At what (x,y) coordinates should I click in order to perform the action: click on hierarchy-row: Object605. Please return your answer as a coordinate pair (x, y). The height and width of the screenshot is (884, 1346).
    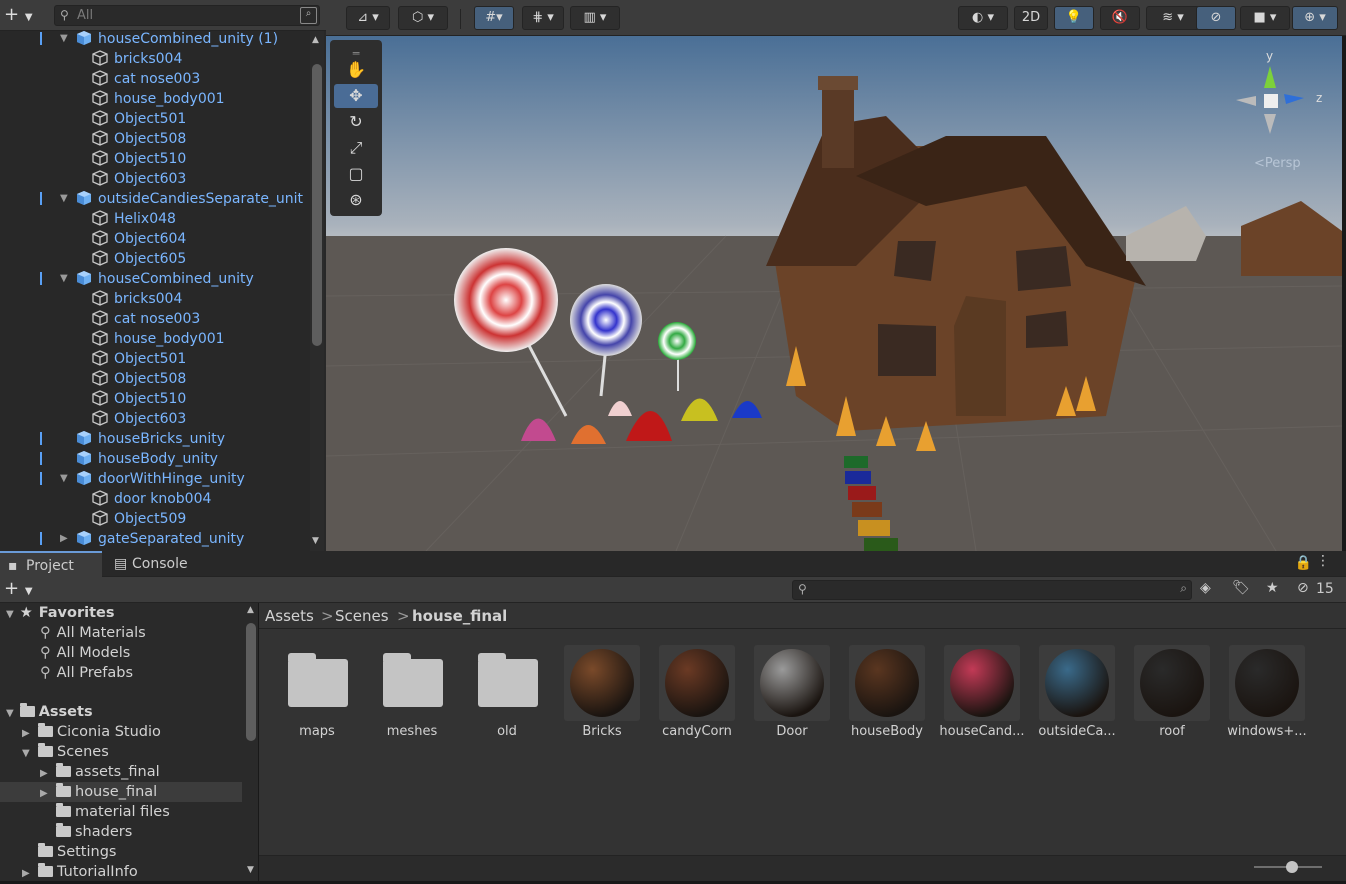
    Looking at the image, I should click on (139, 259).